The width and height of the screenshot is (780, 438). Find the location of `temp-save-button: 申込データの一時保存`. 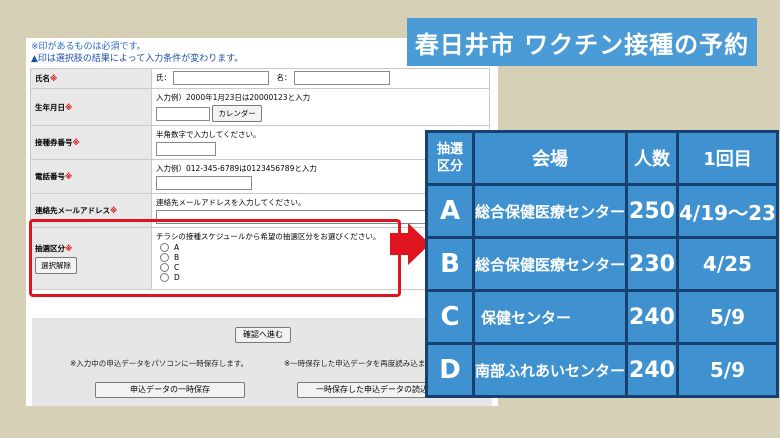

temp-save-button: 申込データの一時保存 is located at coordinates (170, 390).